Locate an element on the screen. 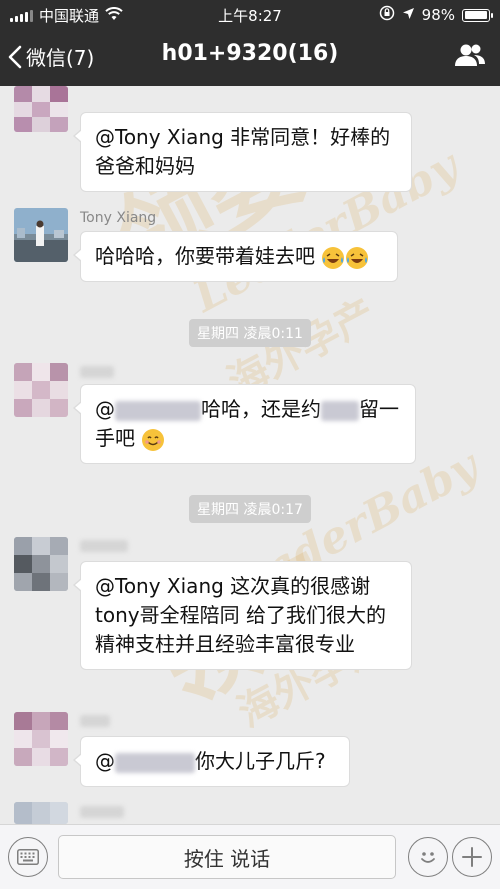 The image size is (500, 889). sender-name: Tony Xiang is located at coordinates (118, 218).